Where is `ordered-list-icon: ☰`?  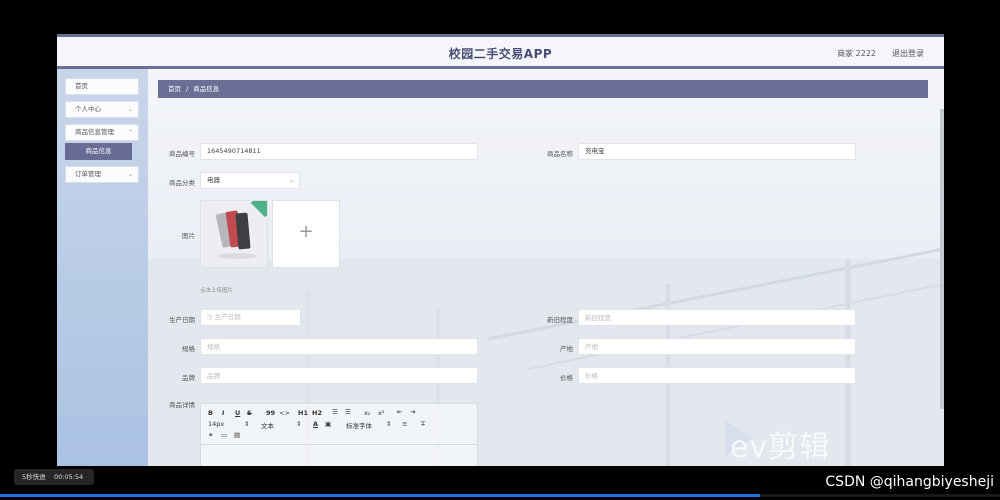
ordered-list-icon: ☰ is located at coordinates (335, 412).